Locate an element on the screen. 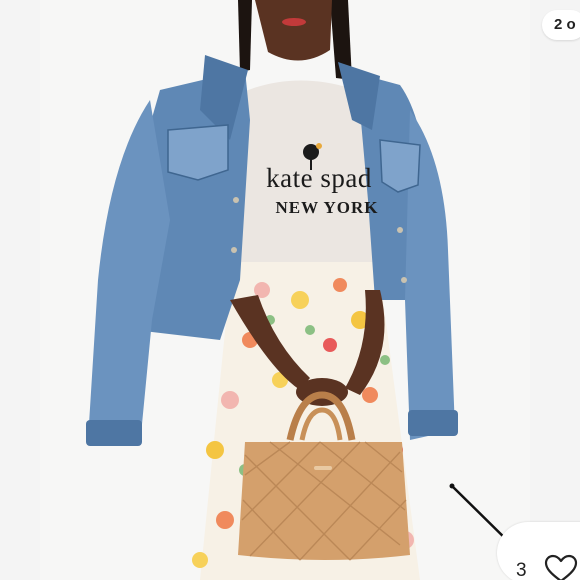 This screenshot has height=580, width=580. like-count: 3 is located at coordinates (521, 570).